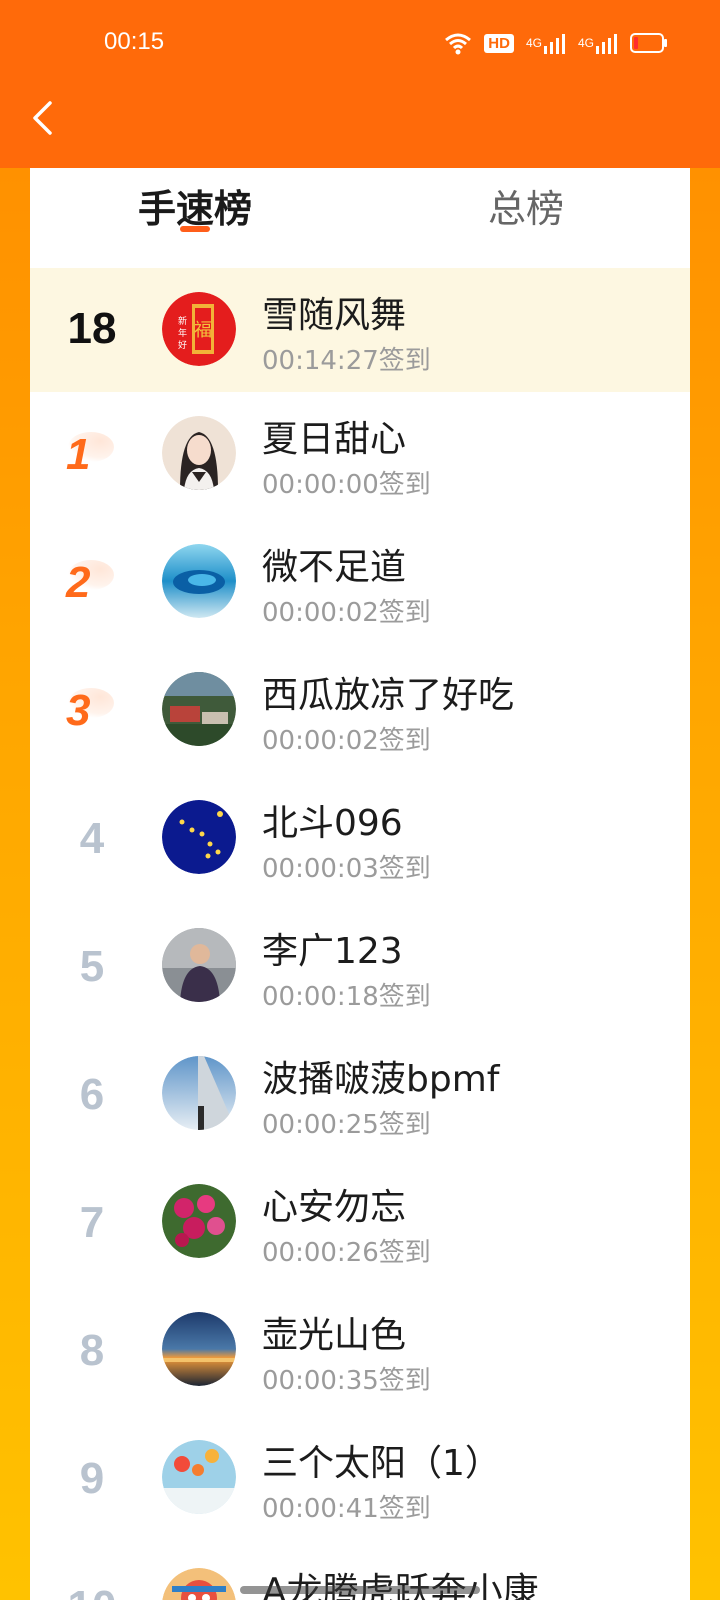 This screenshot has height=1600, width=720. What do you see at coordinates (195, 205) in the screenshot?
I see `tab-speed-ranking: 手速榜` at bounding box center [195, 205].